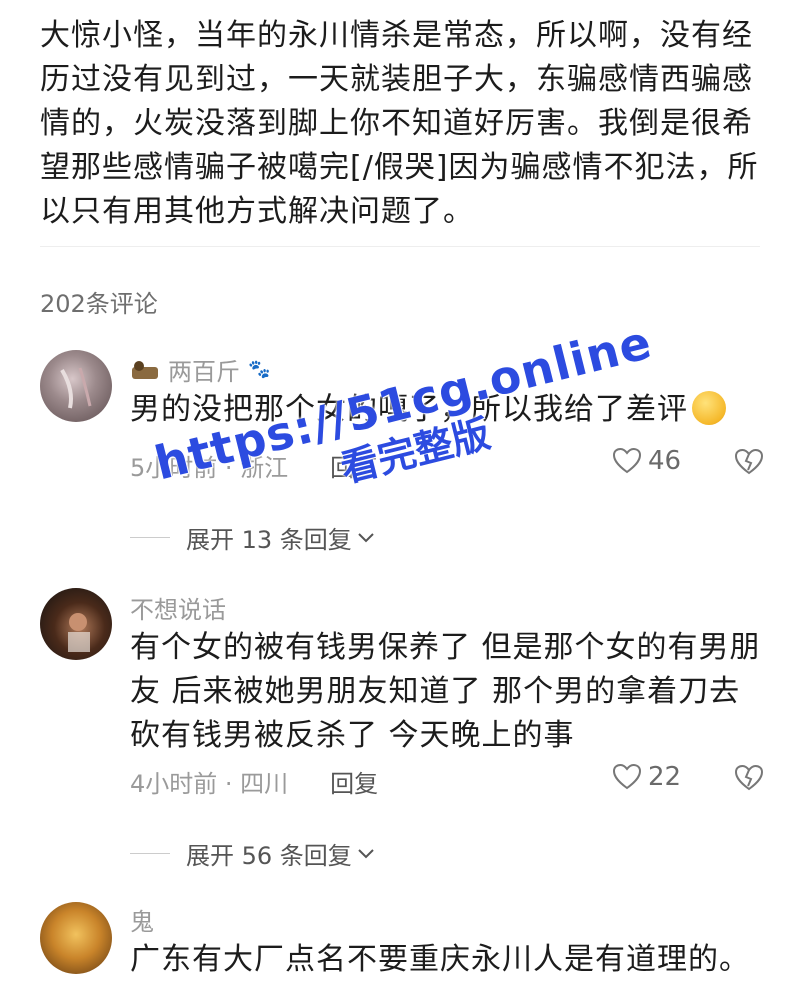 The height and width of the screenshot is (1004, 800). What do you see at coordinates (709, 408) in the screenshot?
I see `smile-emoji-icon` at bounding box center [709, 408].